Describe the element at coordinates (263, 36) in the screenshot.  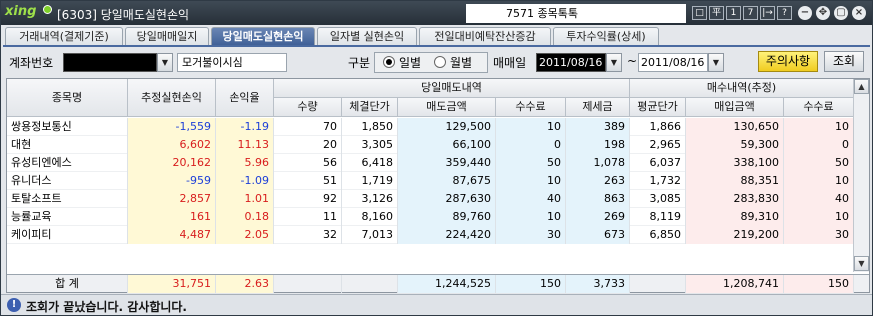
I see `tab-daily-realized-pnl: 당일매도실현손익` at that location.